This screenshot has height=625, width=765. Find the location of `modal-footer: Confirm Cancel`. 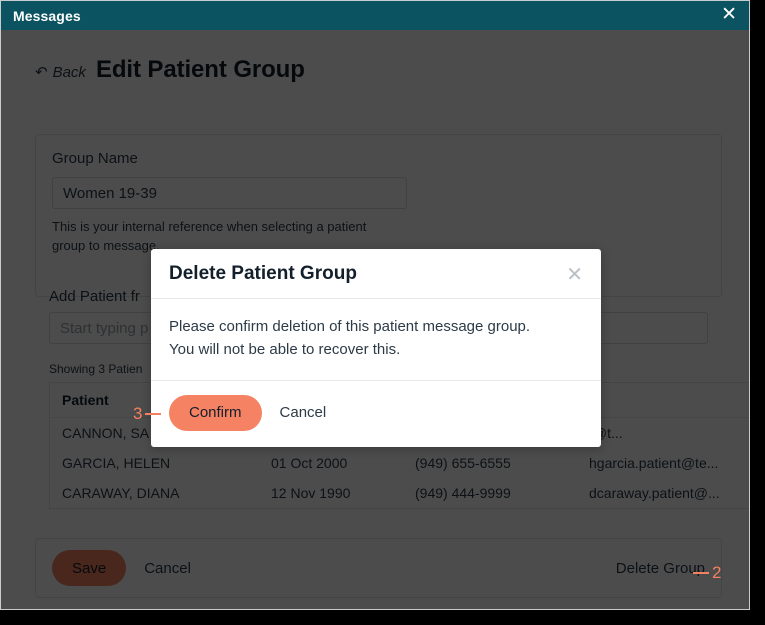

modal-footer: Confirm Cancel is located at coordinates (376, 414).